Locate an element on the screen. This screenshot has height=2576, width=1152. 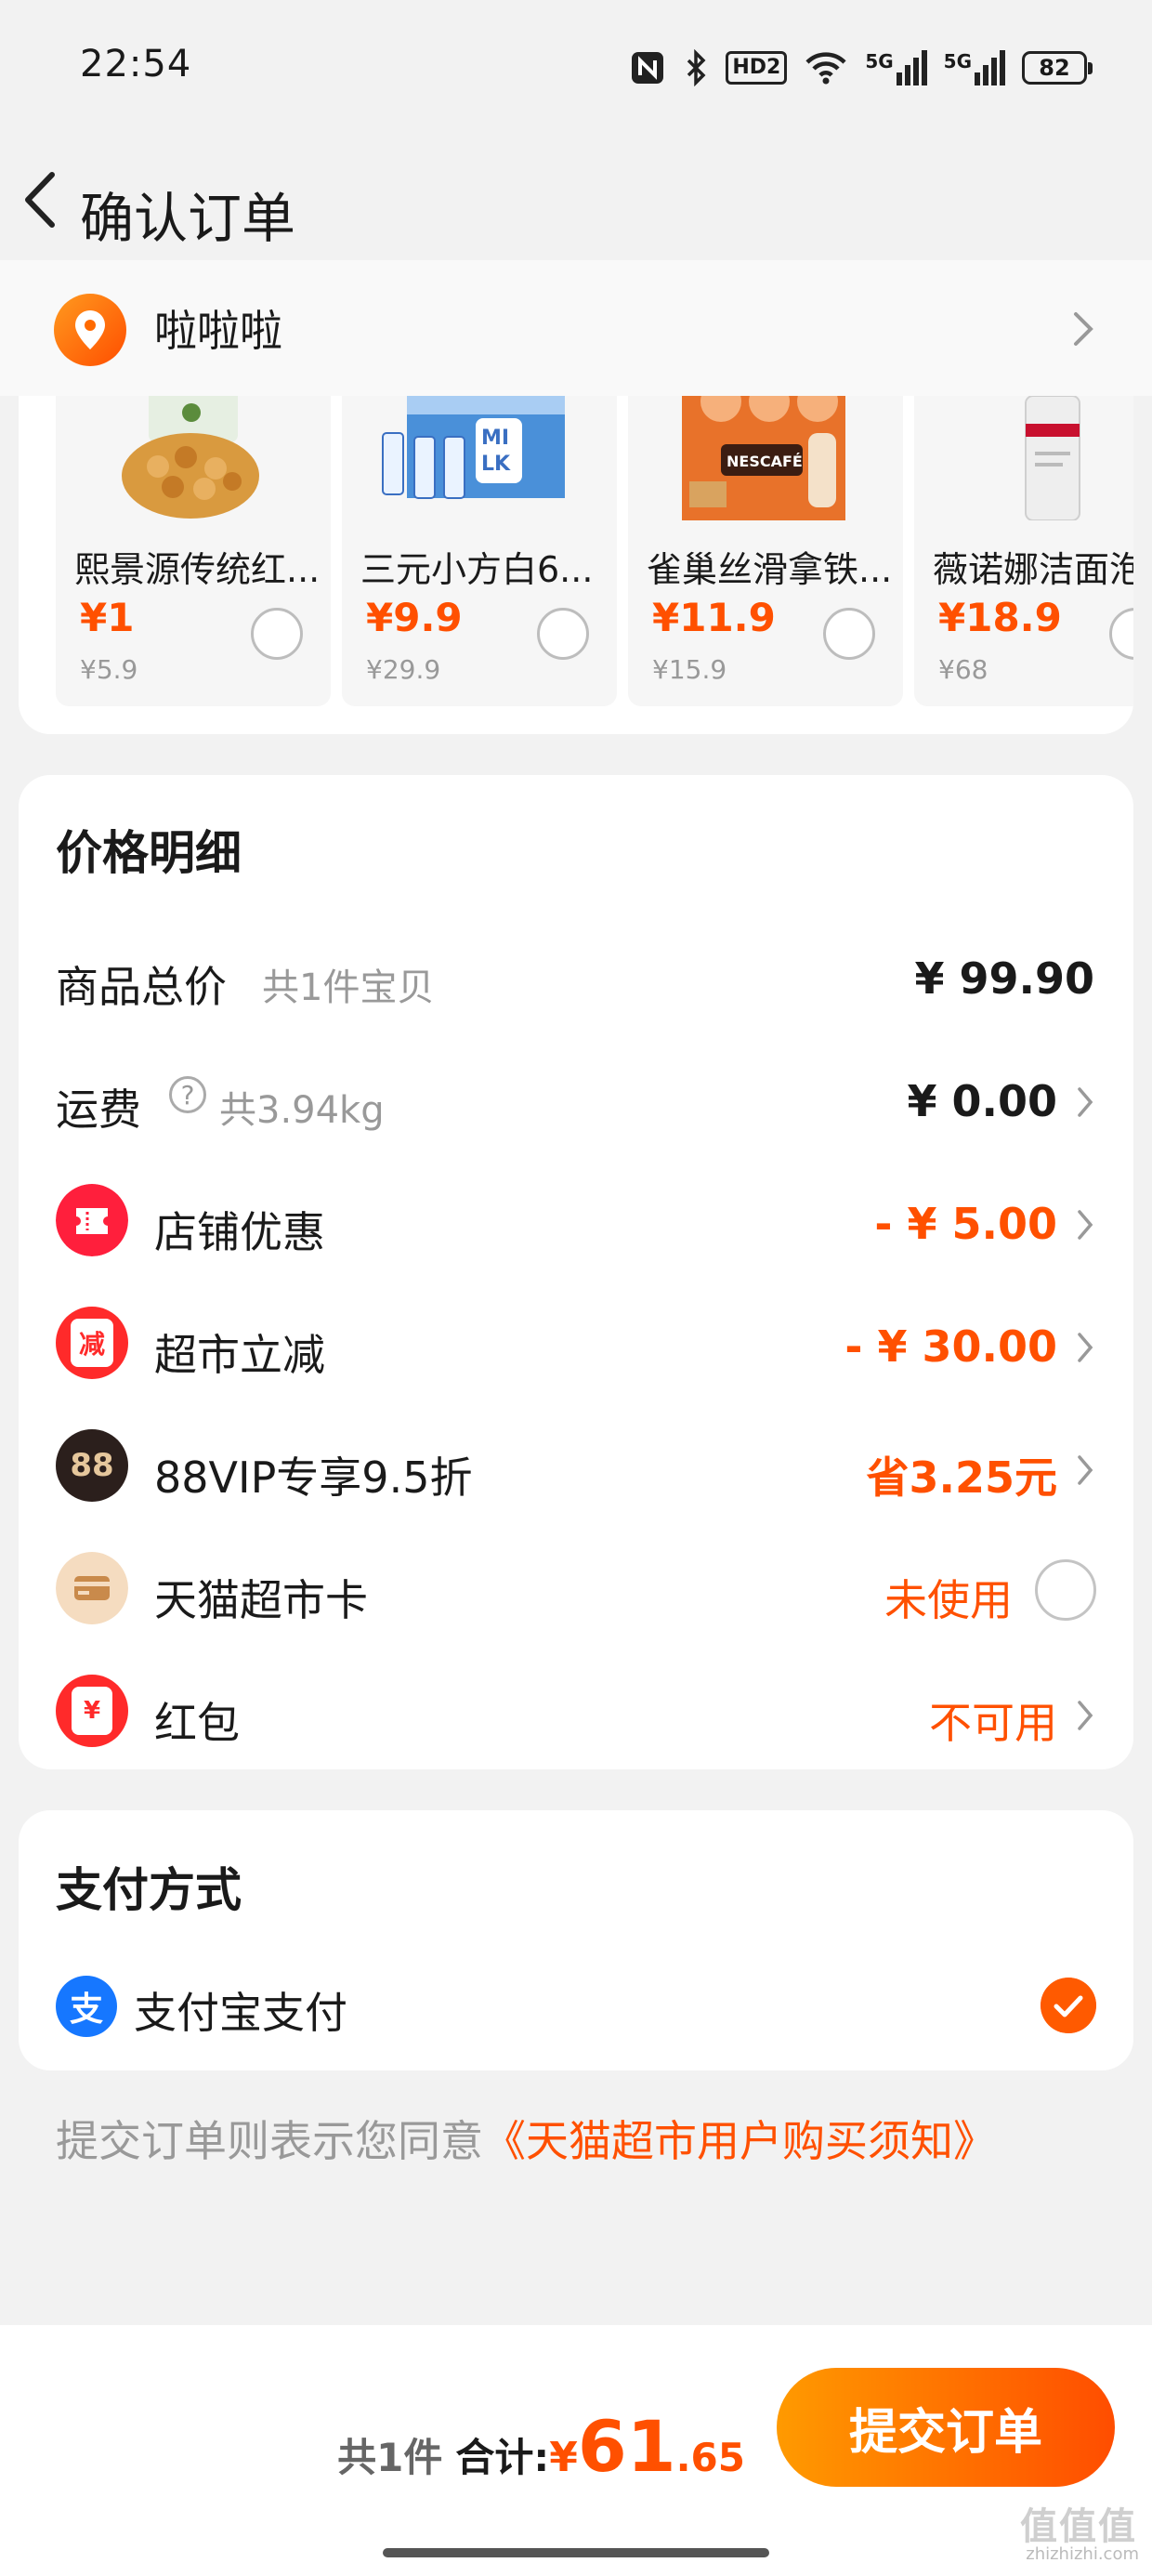
status-icons: HD2 5G 5G 82 is located at coordinates (861, 68).